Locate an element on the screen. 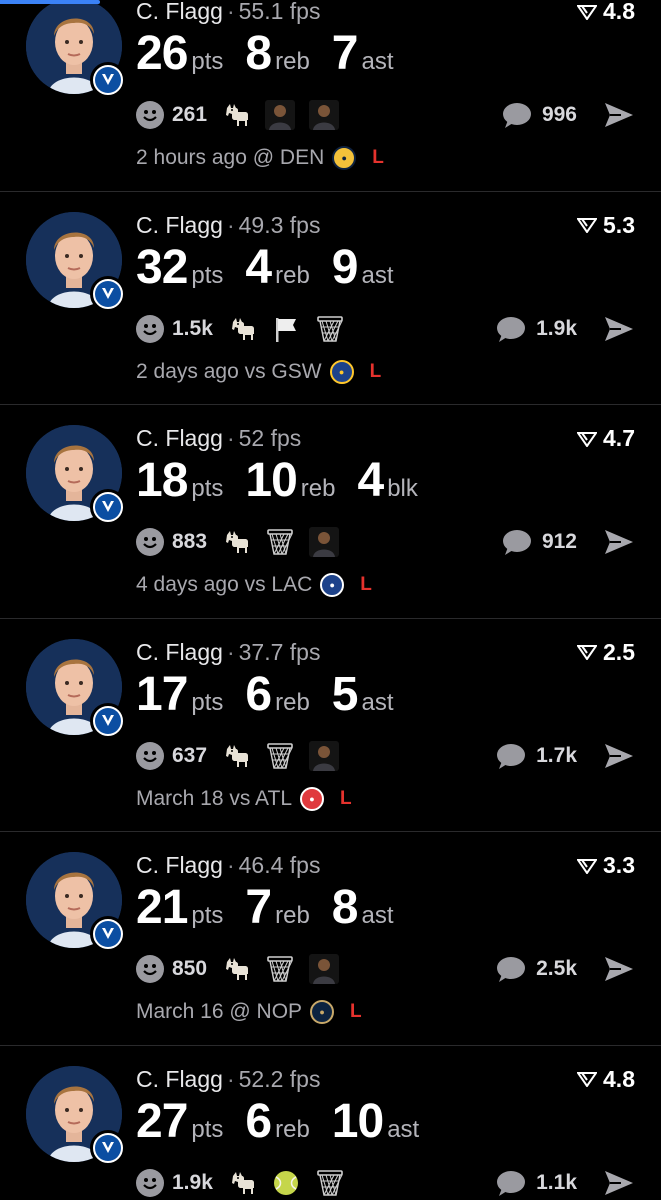 Image resolution: width=661 pixels, height=1200 pixels. stat-2: 4 blk is located at coordinates (387, 481).